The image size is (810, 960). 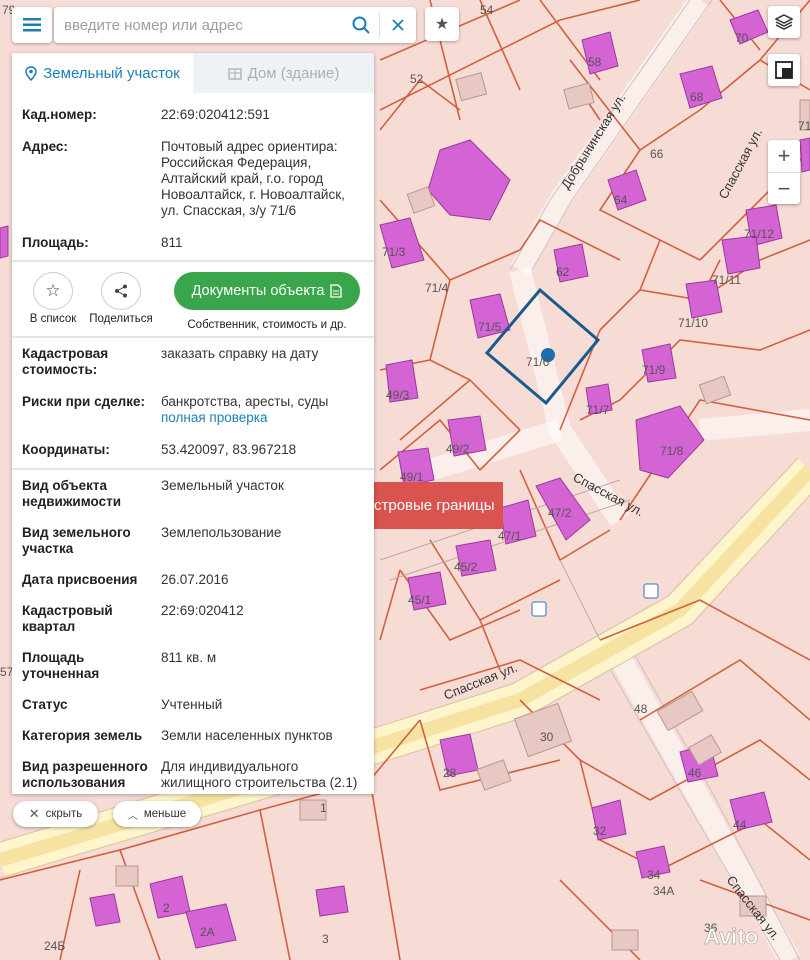 What do you see at coordinates (262, 362) in the screenshot?
I see `cad-cost-link: заказать справку на дату` at bounding box center [262, 362].